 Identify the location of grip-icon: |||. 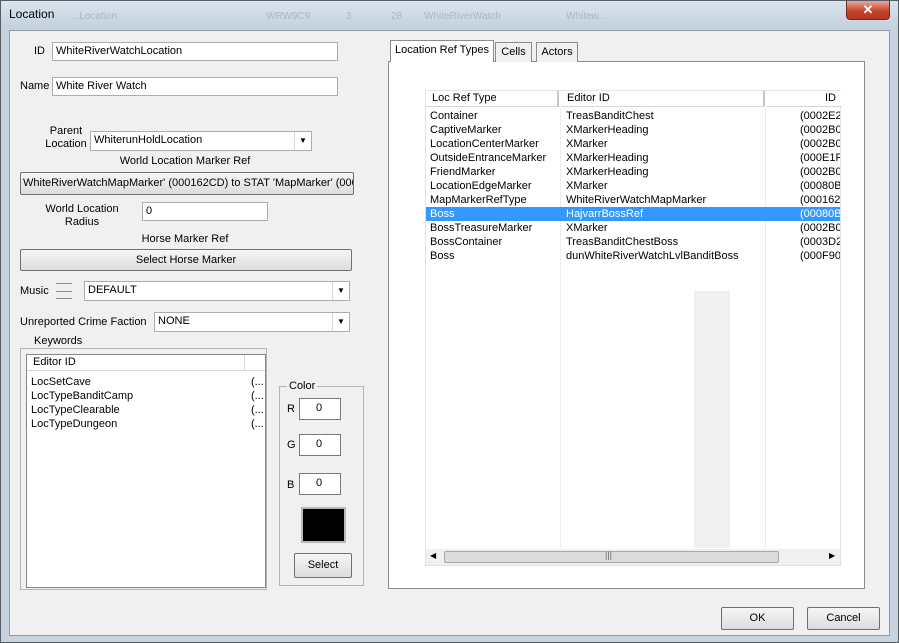
(609, 555).